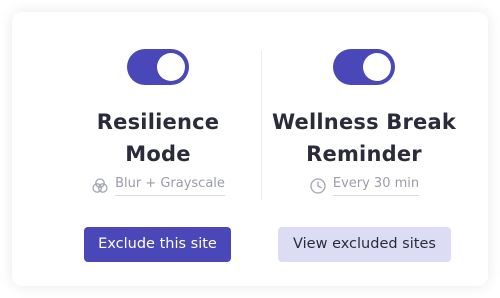 The width and height of the screenshot is (500, 298). Describe the element at coordinates (261, 125) in the screenshot. I see `column-divider` at that location.